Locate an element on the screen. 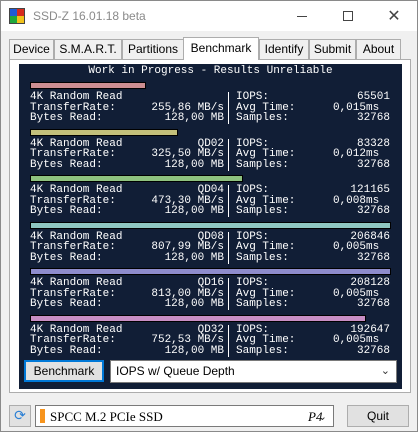 The height and width of the screenshot is (432, 418). minimize-button is located at coordinates (302, 16).